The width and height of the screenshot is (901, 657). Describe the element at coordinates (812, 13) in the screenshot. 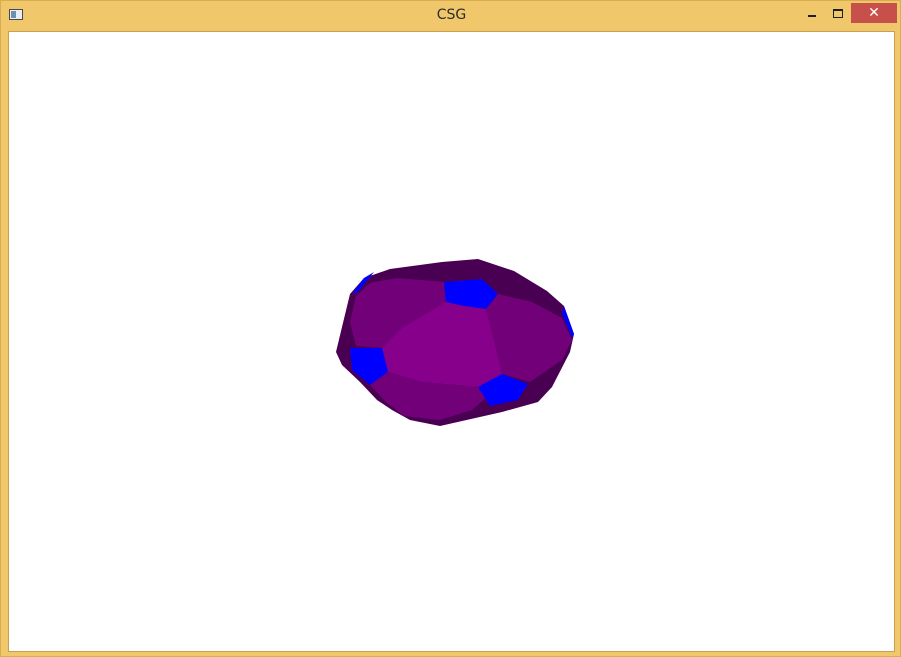

I see `minimize-button` at that location.